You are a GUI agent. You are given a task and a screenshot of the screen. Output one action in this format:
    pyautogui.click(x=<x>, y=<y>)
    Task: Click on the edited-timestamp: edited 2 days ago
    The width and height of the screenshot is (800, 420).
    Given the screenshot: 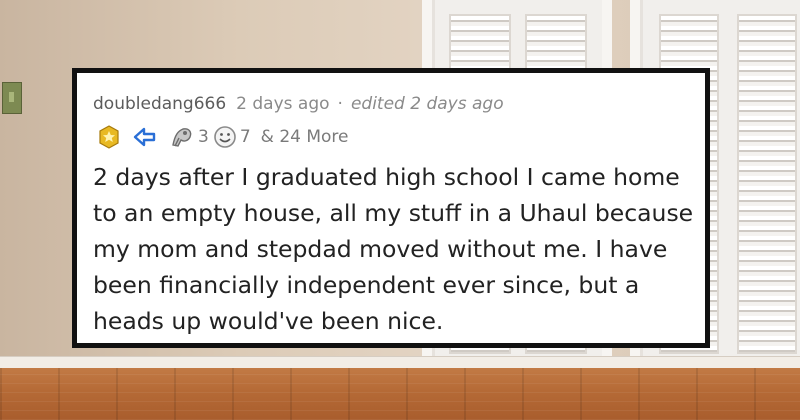 What is the action you would take?
    pyautogui.click(x=427, y=104)
    